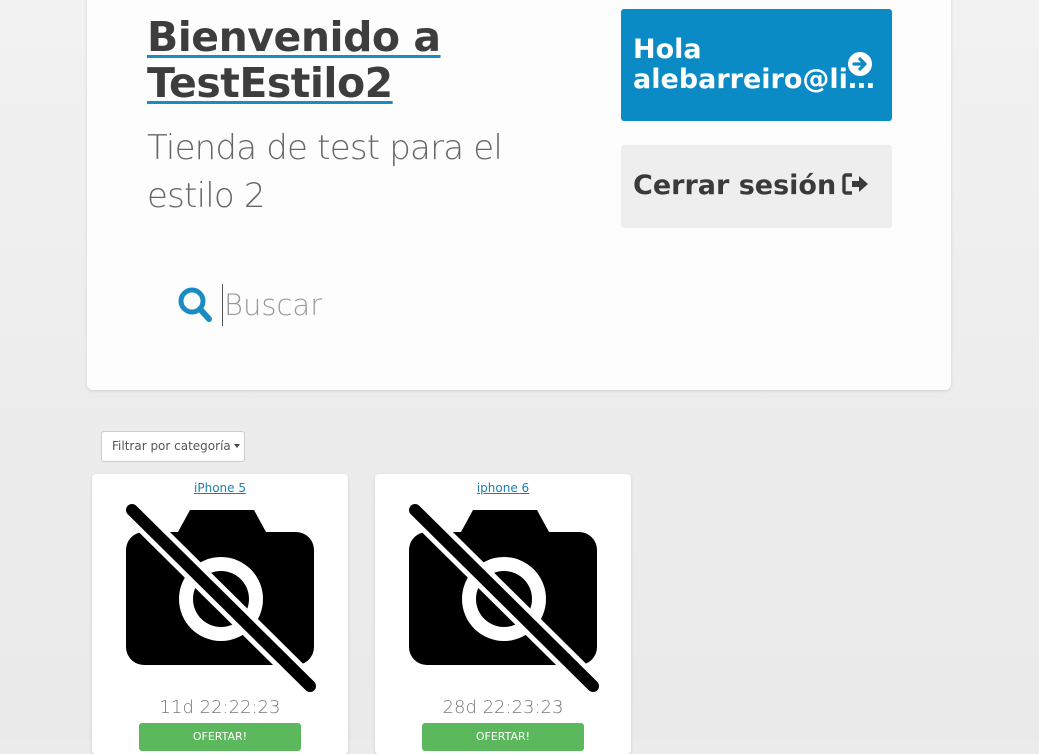 The image size is (1039, 754). I want to click on page-subtitle: Tienda de test para el estilo 2, so click(325, 172).